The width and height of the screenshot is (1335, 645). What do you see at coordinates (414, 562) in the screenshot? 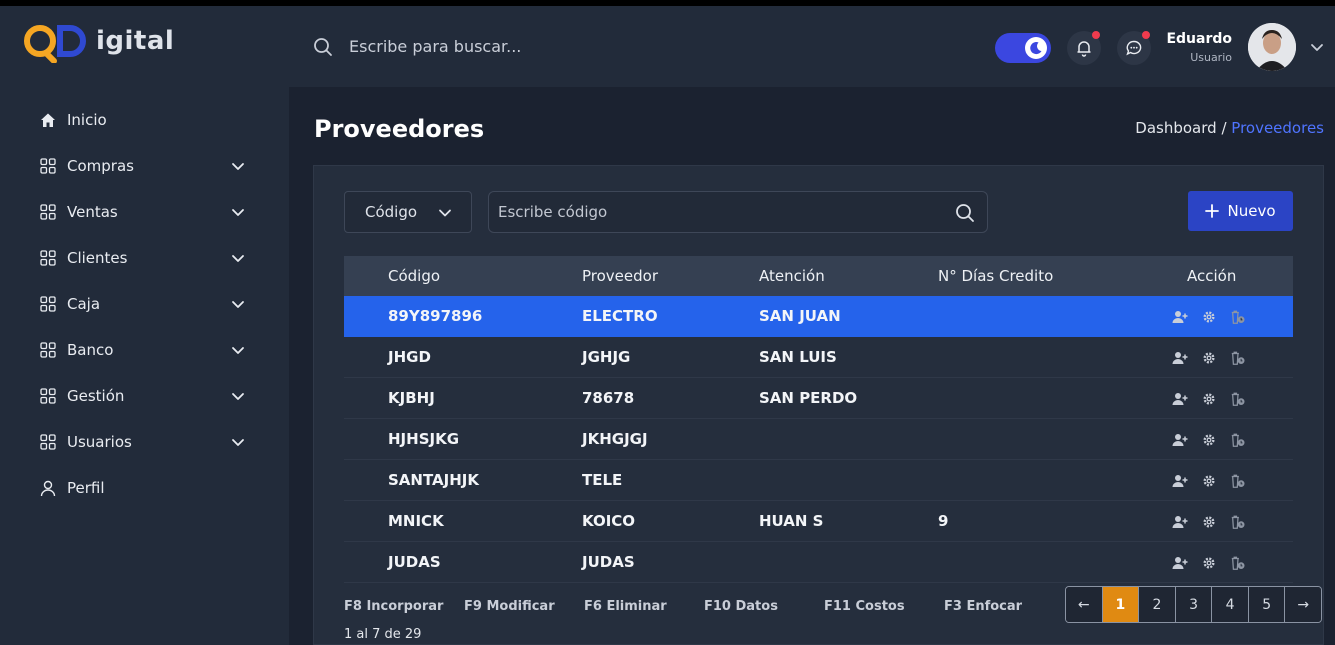
I see `cell-codigo: JUDAS` at bounding box center [414, 562].